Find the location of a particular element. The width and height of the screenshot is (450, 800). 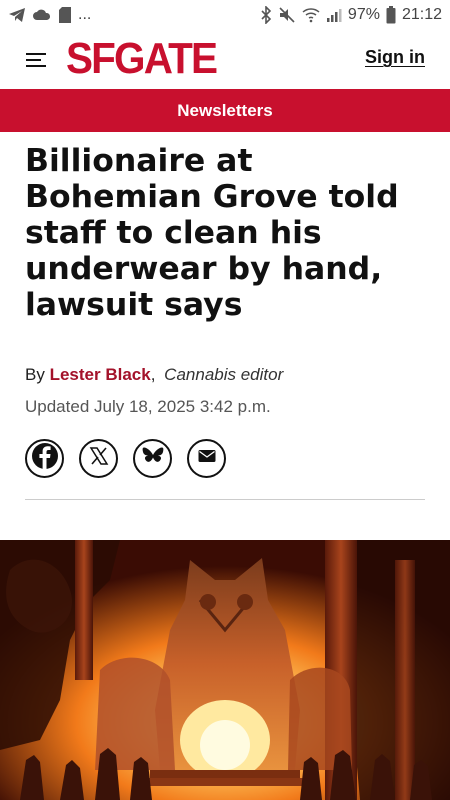

facebook-icon is located at coordinates (45, 458).